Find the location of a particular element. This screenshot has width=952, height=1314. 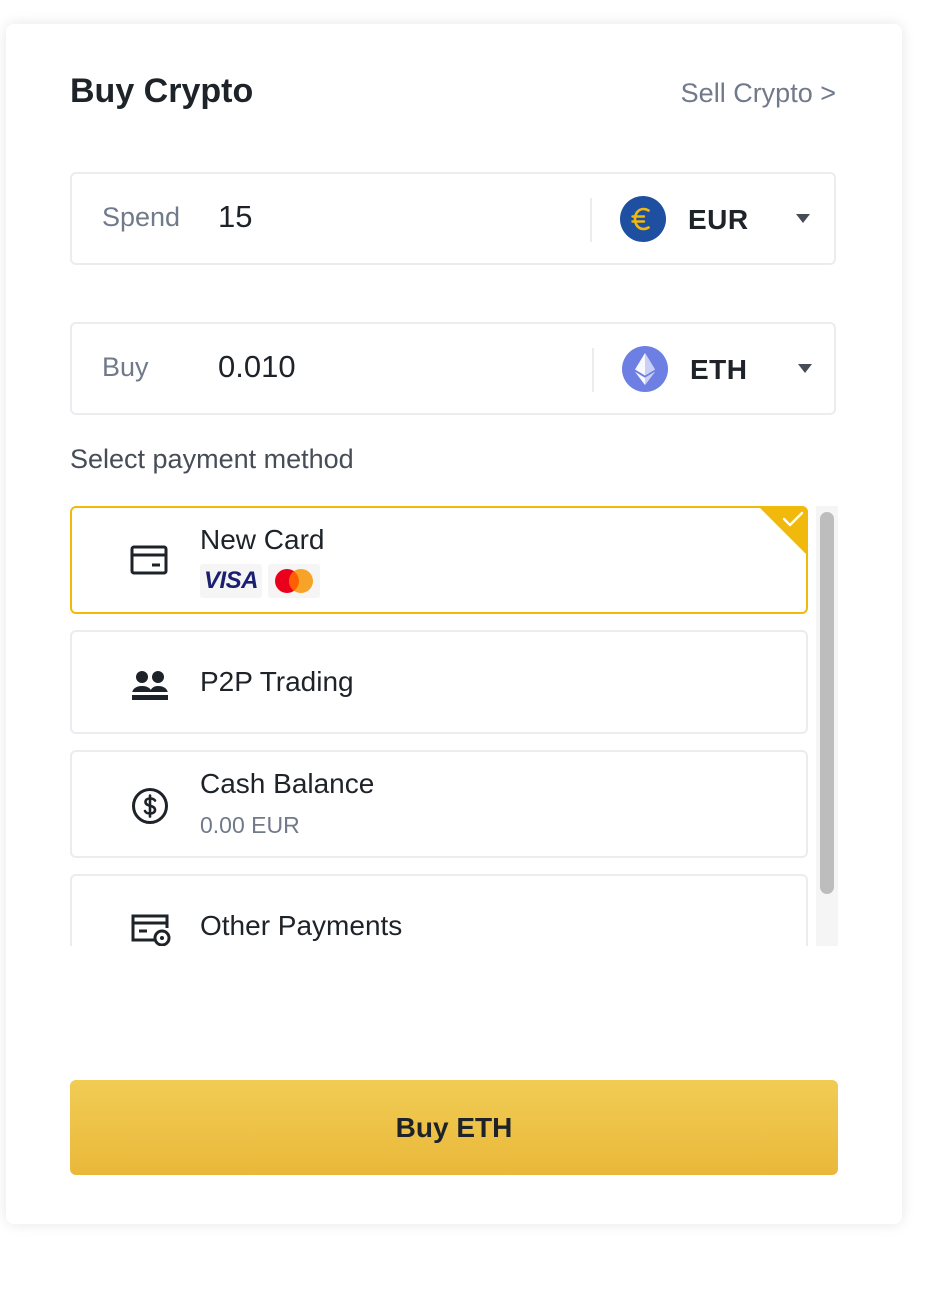

spend-label: Spend is located at coordinates (141, 217).